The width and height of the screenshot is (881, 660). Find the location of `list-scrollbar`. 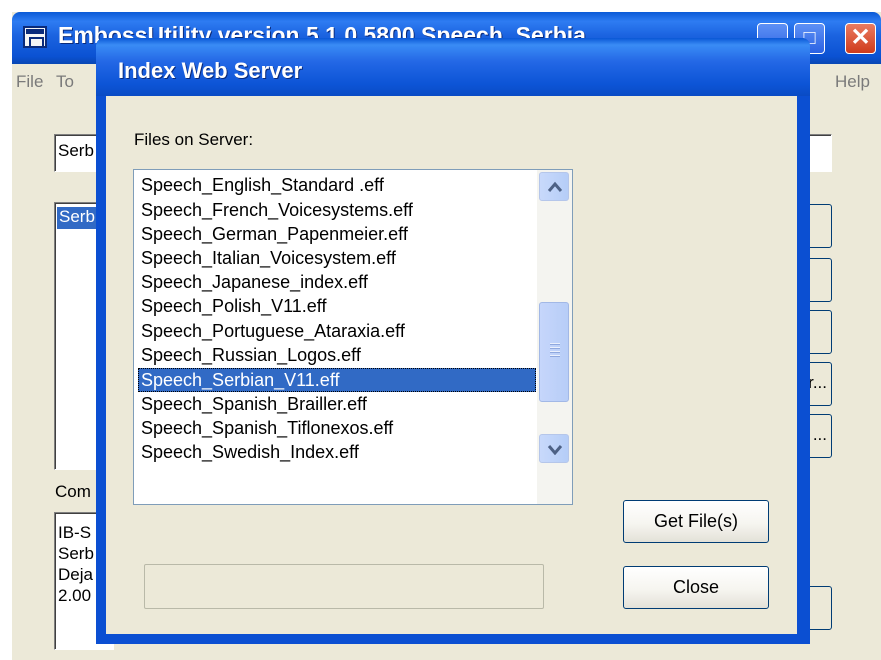

list-scrollbar is located at coordinates (554, 337).